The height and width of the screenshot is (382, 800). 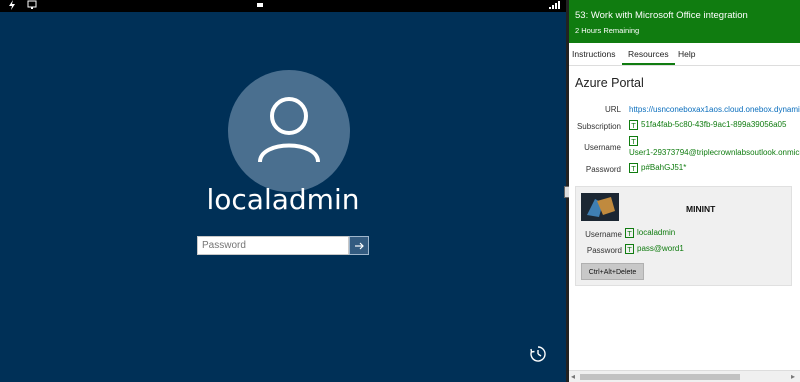 I want to click on password-box, so click(x=283, y=245).